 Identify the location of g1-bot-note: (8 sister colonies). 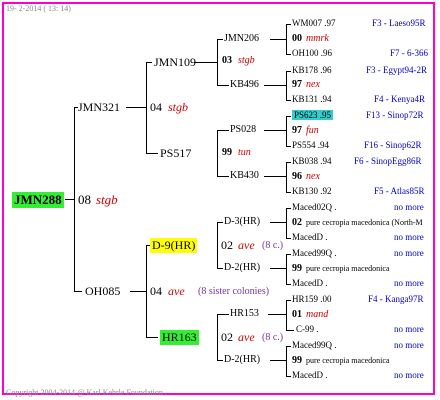
(234, 291).